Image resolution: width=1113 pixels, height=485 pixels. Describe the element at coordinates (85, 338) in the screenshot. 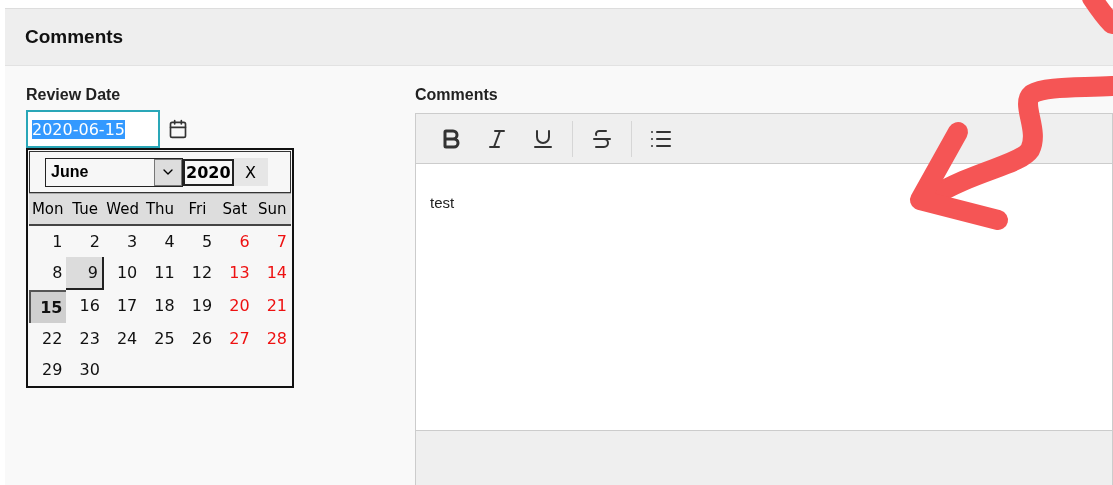

I see `calendar-day: 23` at that location.